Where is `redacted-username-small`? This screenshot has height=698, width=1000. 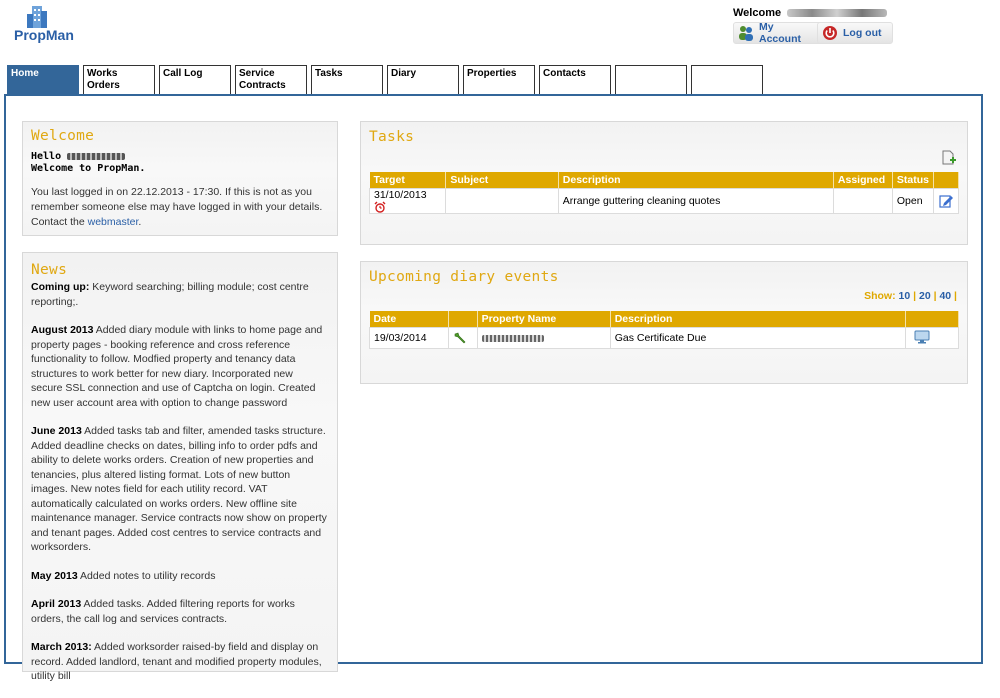
redacted-username-small is located at coordinates (96, 156).